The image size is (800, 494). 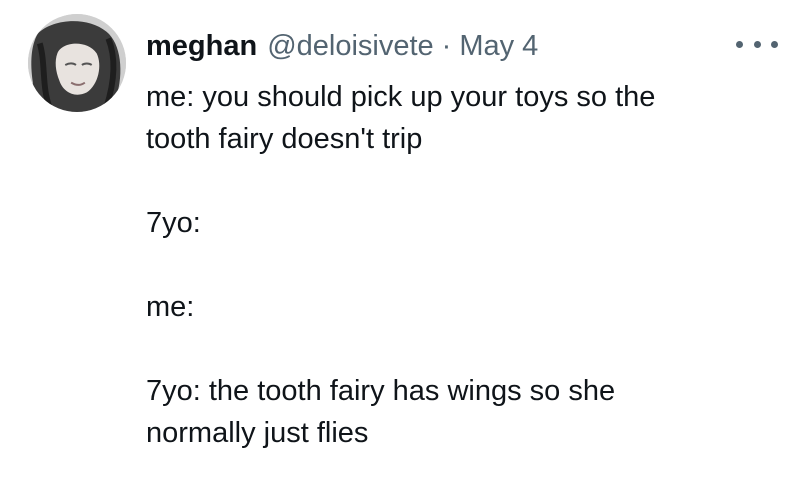 What do you see at coordinates (498, 46) in the screenshot?
I see `tweet-date: May 4` at bounding box center [498, 46].